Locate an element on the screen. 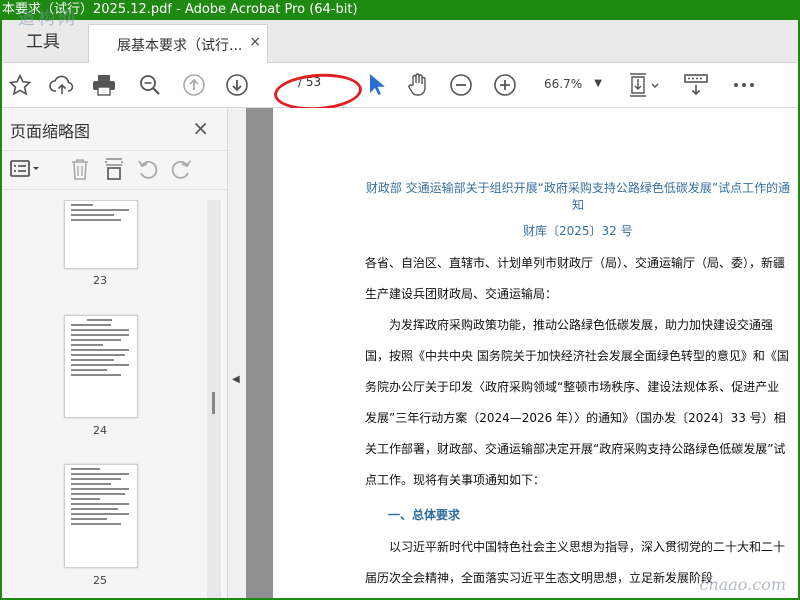  tab-document: 展基本要求（试行... × is located at coordinates (178, 44).